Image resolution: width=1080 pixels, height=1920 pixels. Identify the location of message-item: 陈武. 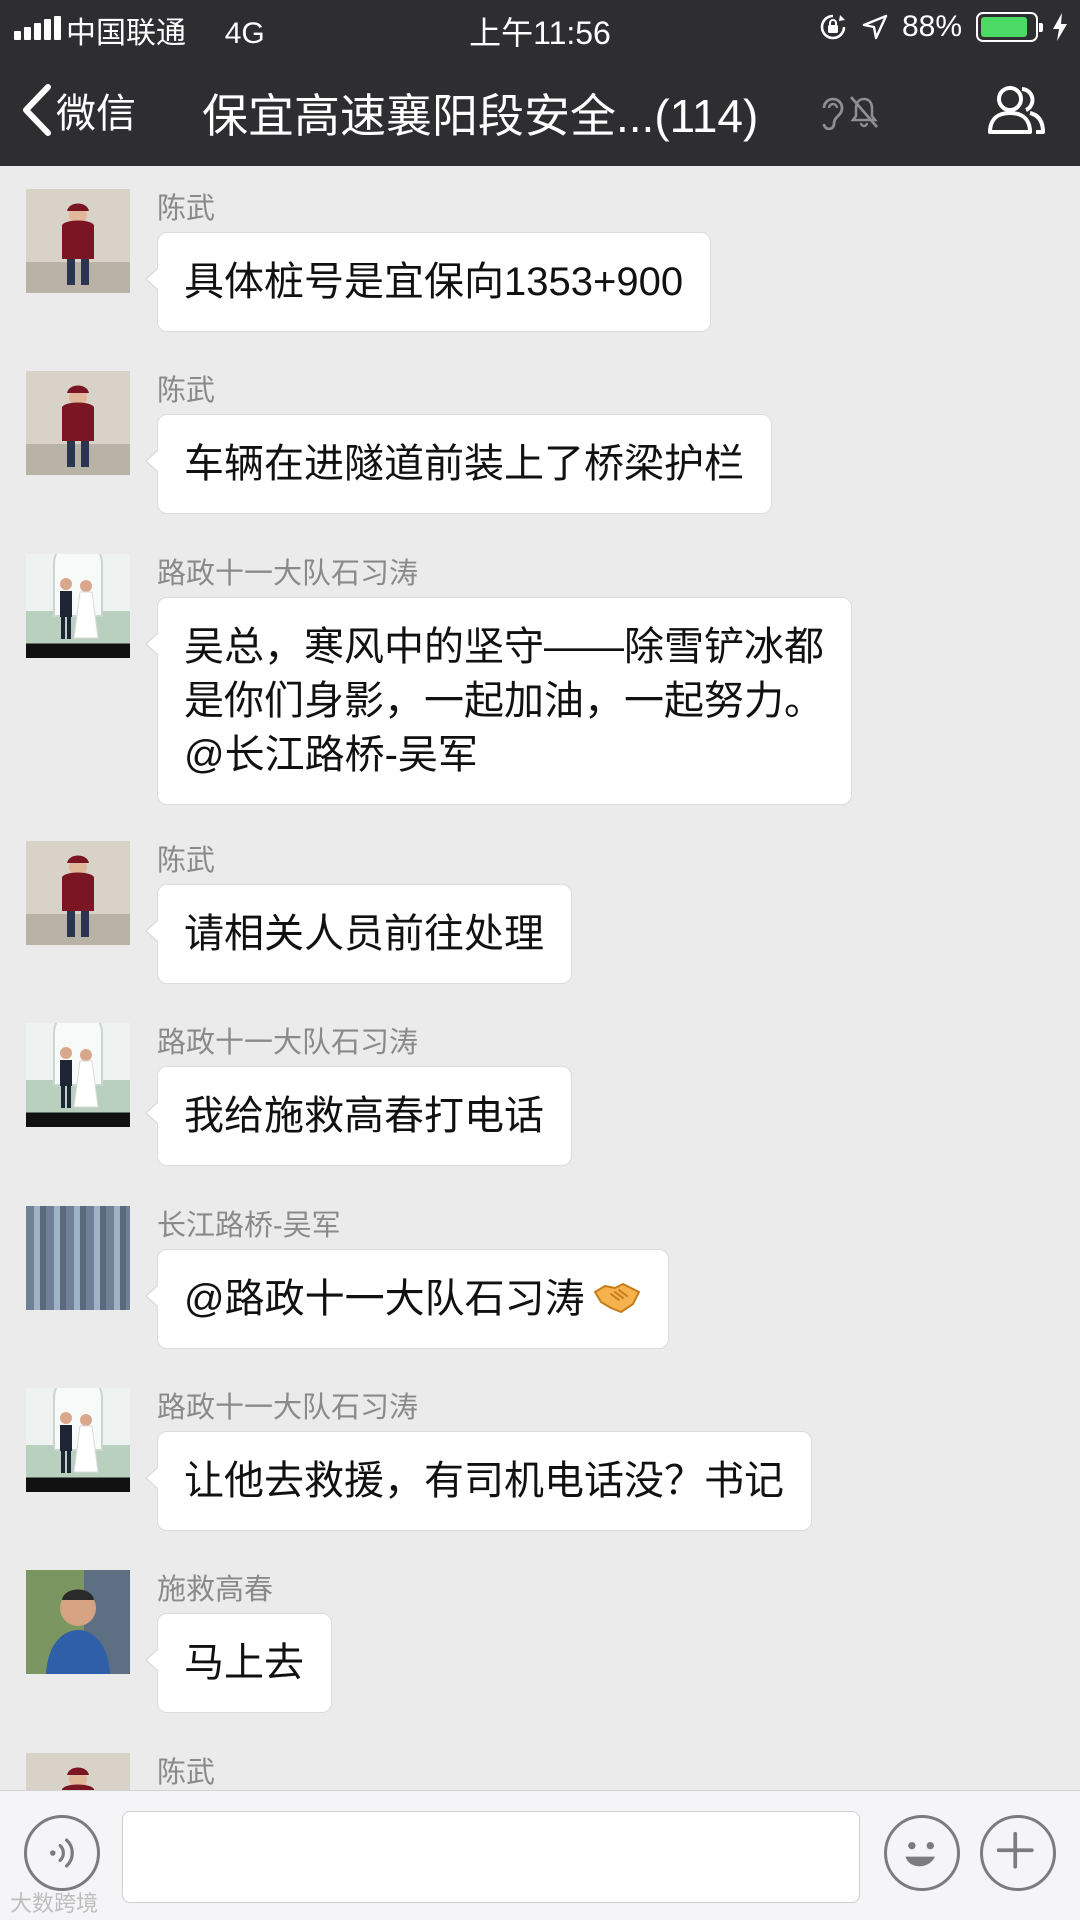
(540, 1764).